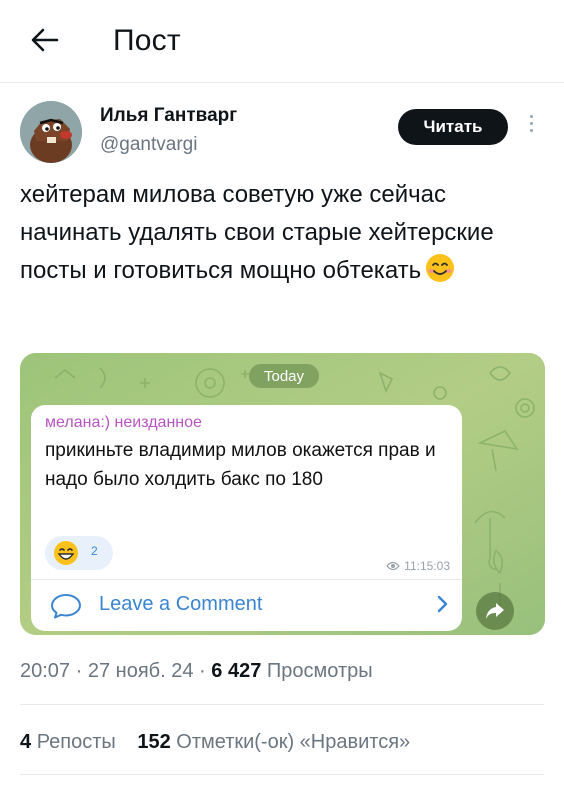 The height and width of the screenshot is (800, 564). Describe the element at coordinates (196, 671) in the screenshot. I see `post-meta: 20:07 · 27 нояб. 24 · 6 427 Просмотры` at that location.